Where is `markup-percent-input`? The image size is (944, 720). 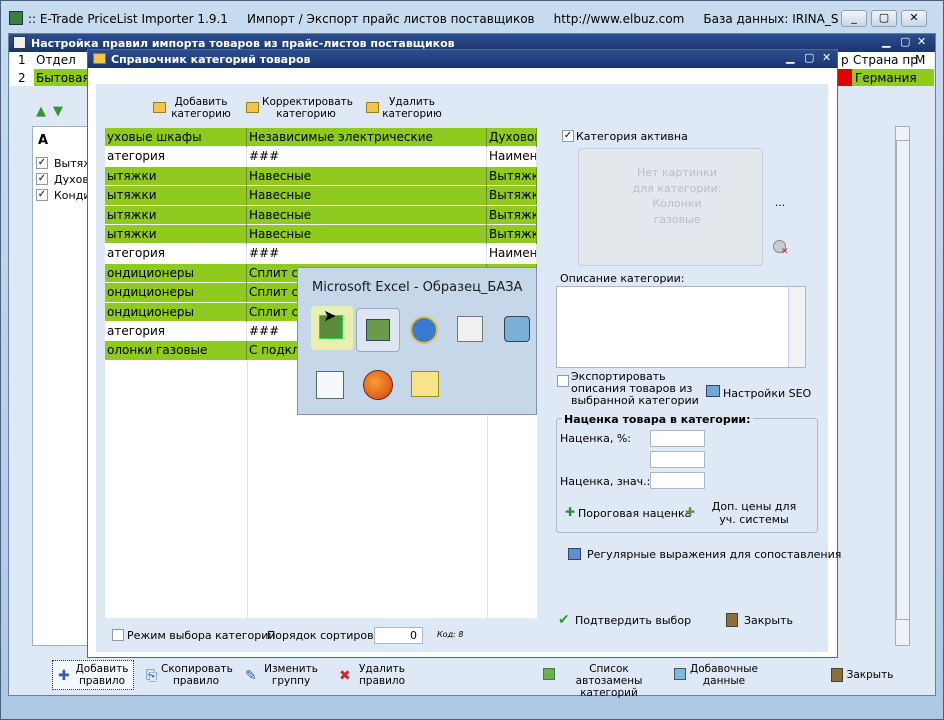
markup-percent-input is located at coordinates (677, 438).